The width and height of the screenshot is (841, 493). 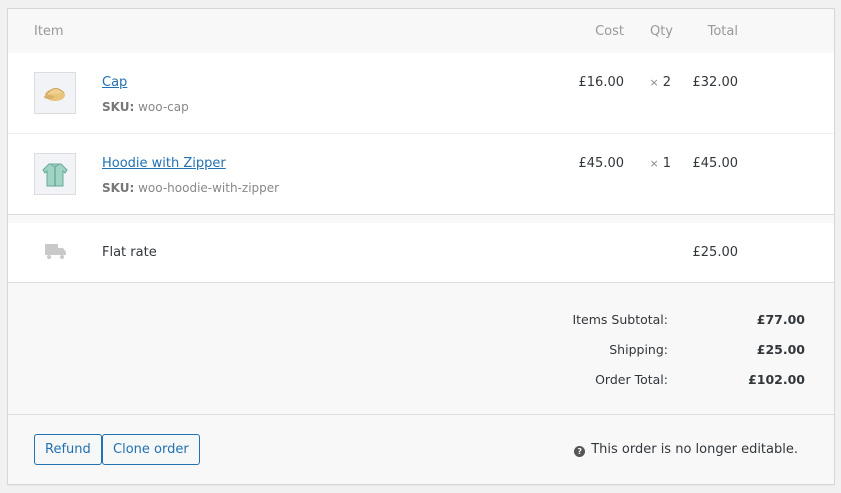 I want to click on item-qty: × 1, so click(x=661, y=163).